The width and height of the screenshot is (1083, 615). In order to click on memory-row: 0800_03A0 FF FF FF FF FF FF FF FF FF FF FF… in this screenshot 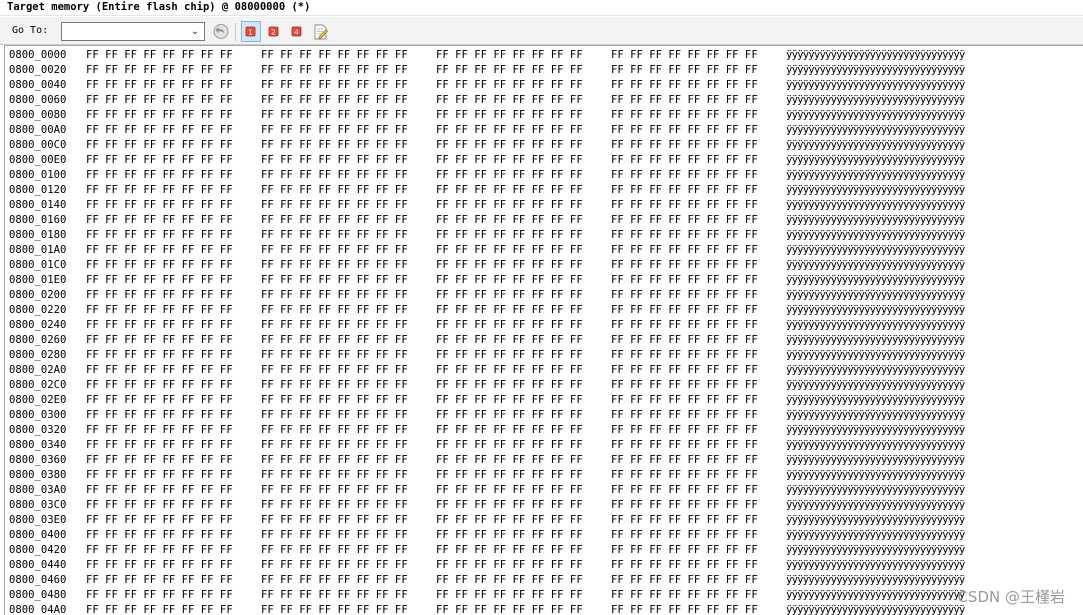, I will do `click(542, 490)`.